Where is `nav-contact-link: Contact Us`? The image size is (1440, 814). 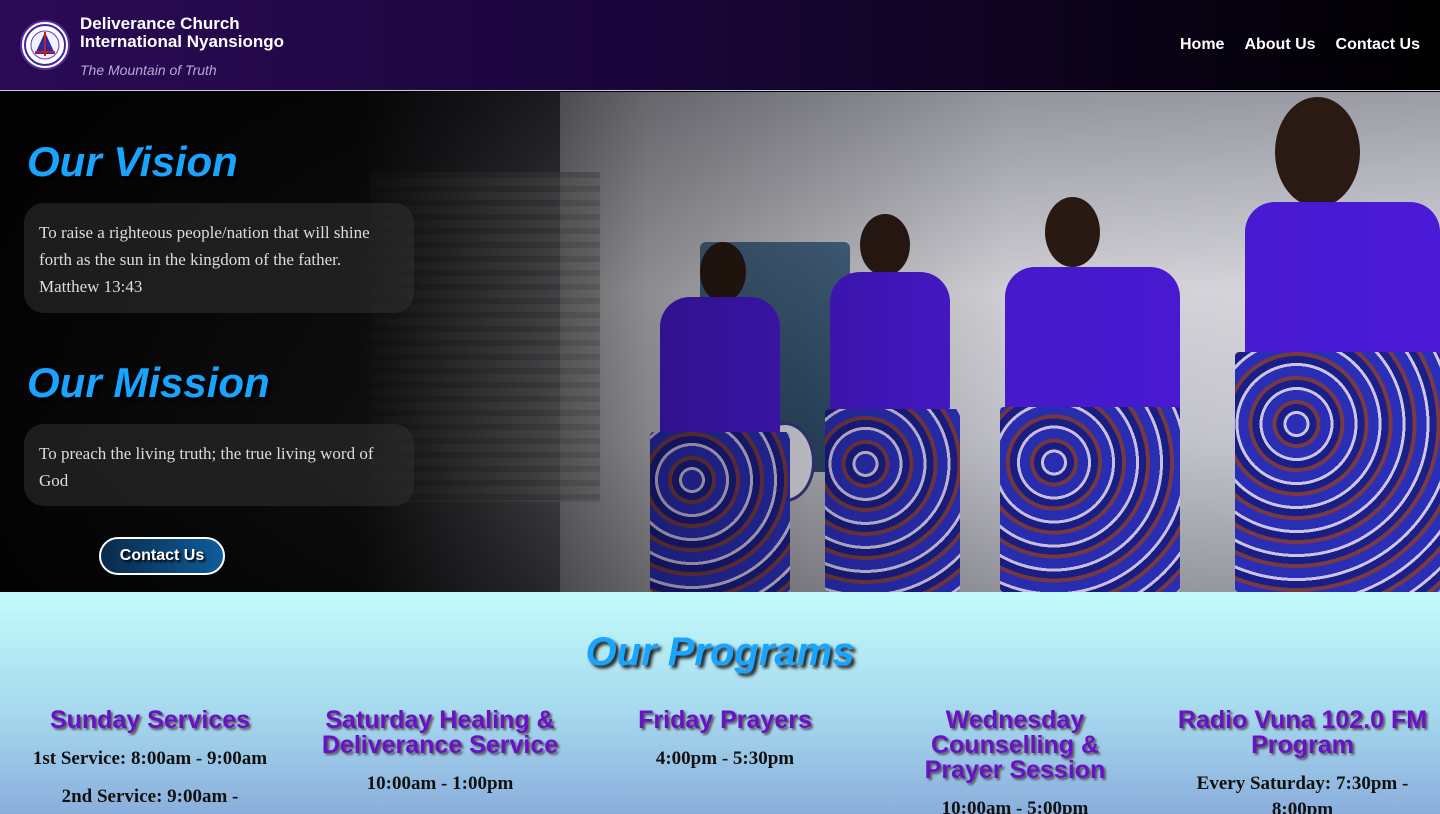 nav-contact-link: Contact Us is located at coordinates (1378, 45).